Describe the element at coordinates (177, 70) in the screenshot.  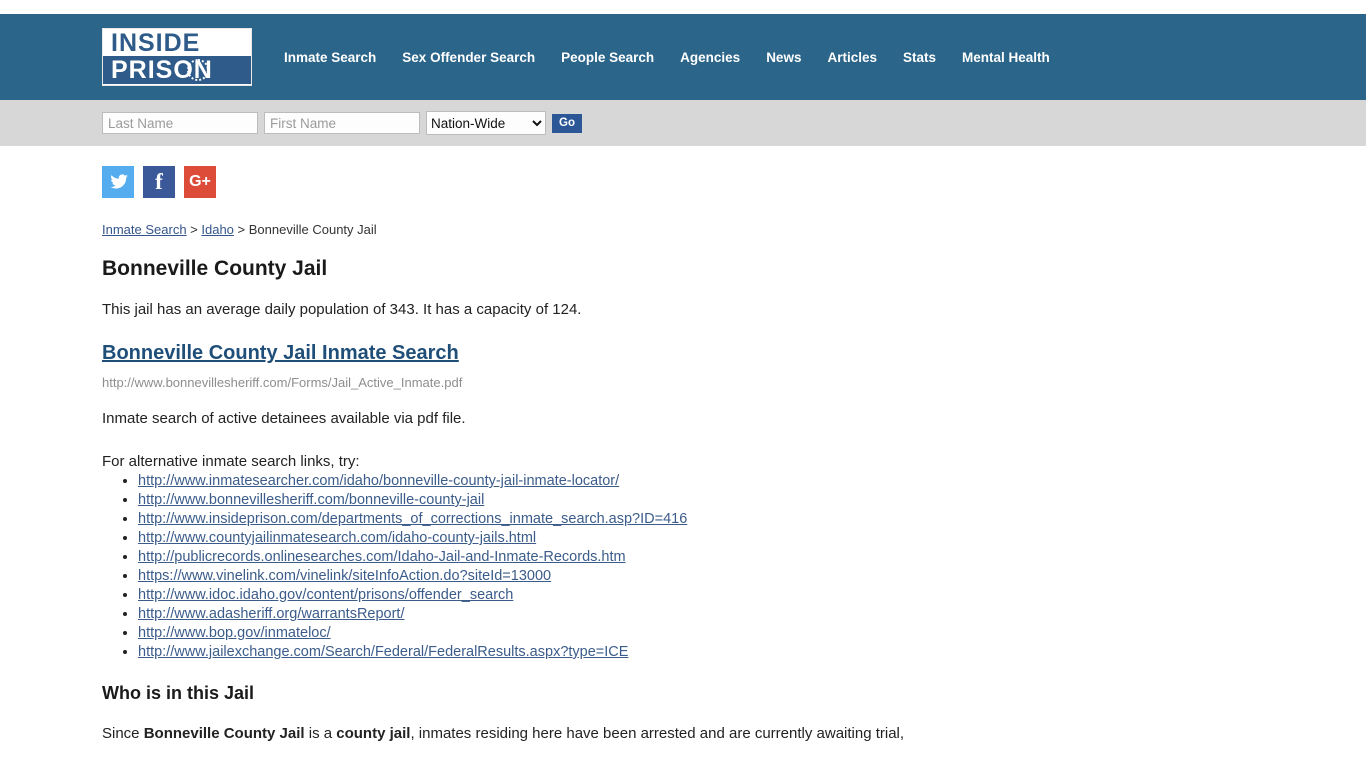
I see `logo-text-prison: PRISON` at that location.